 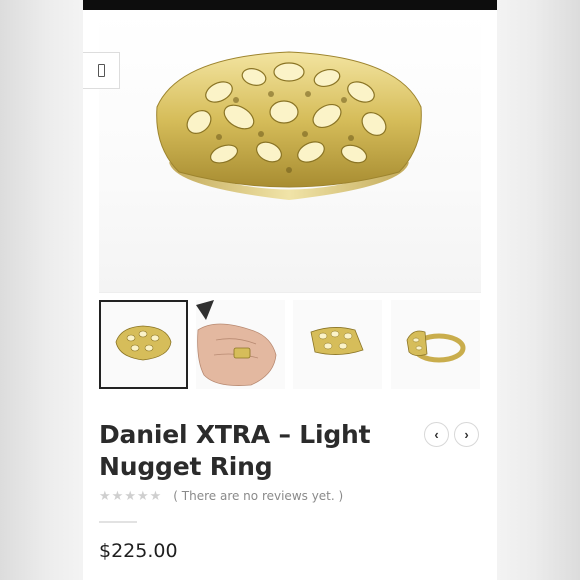 I want to click on reviews-link: ( There are no reviews yet. ), so click(x=258, y=496).